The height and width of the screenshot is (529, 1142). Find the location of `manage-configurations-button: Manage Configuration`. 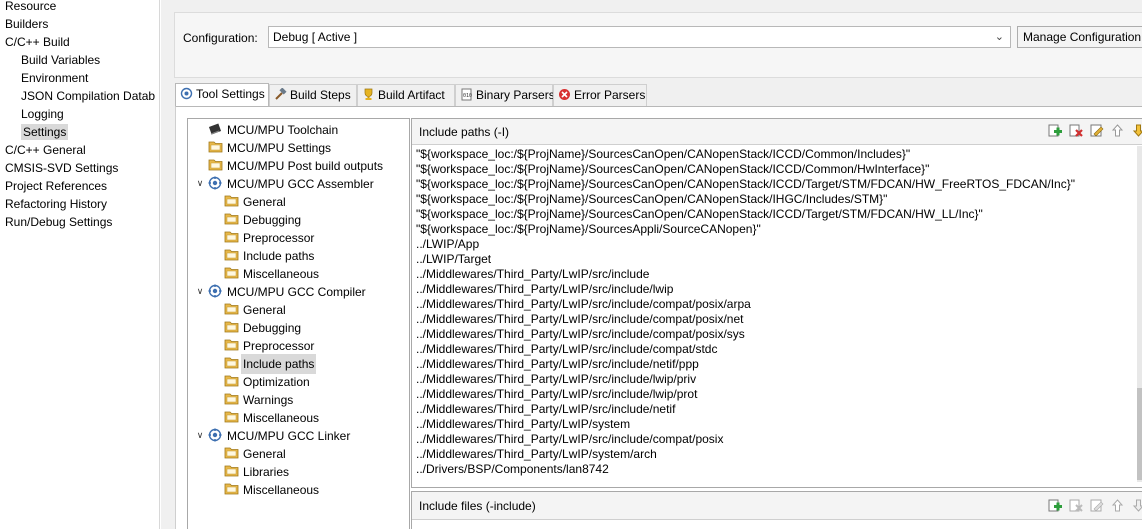

manage-configurations-button: Manage Configuration is located at coordinates (1079, 37).